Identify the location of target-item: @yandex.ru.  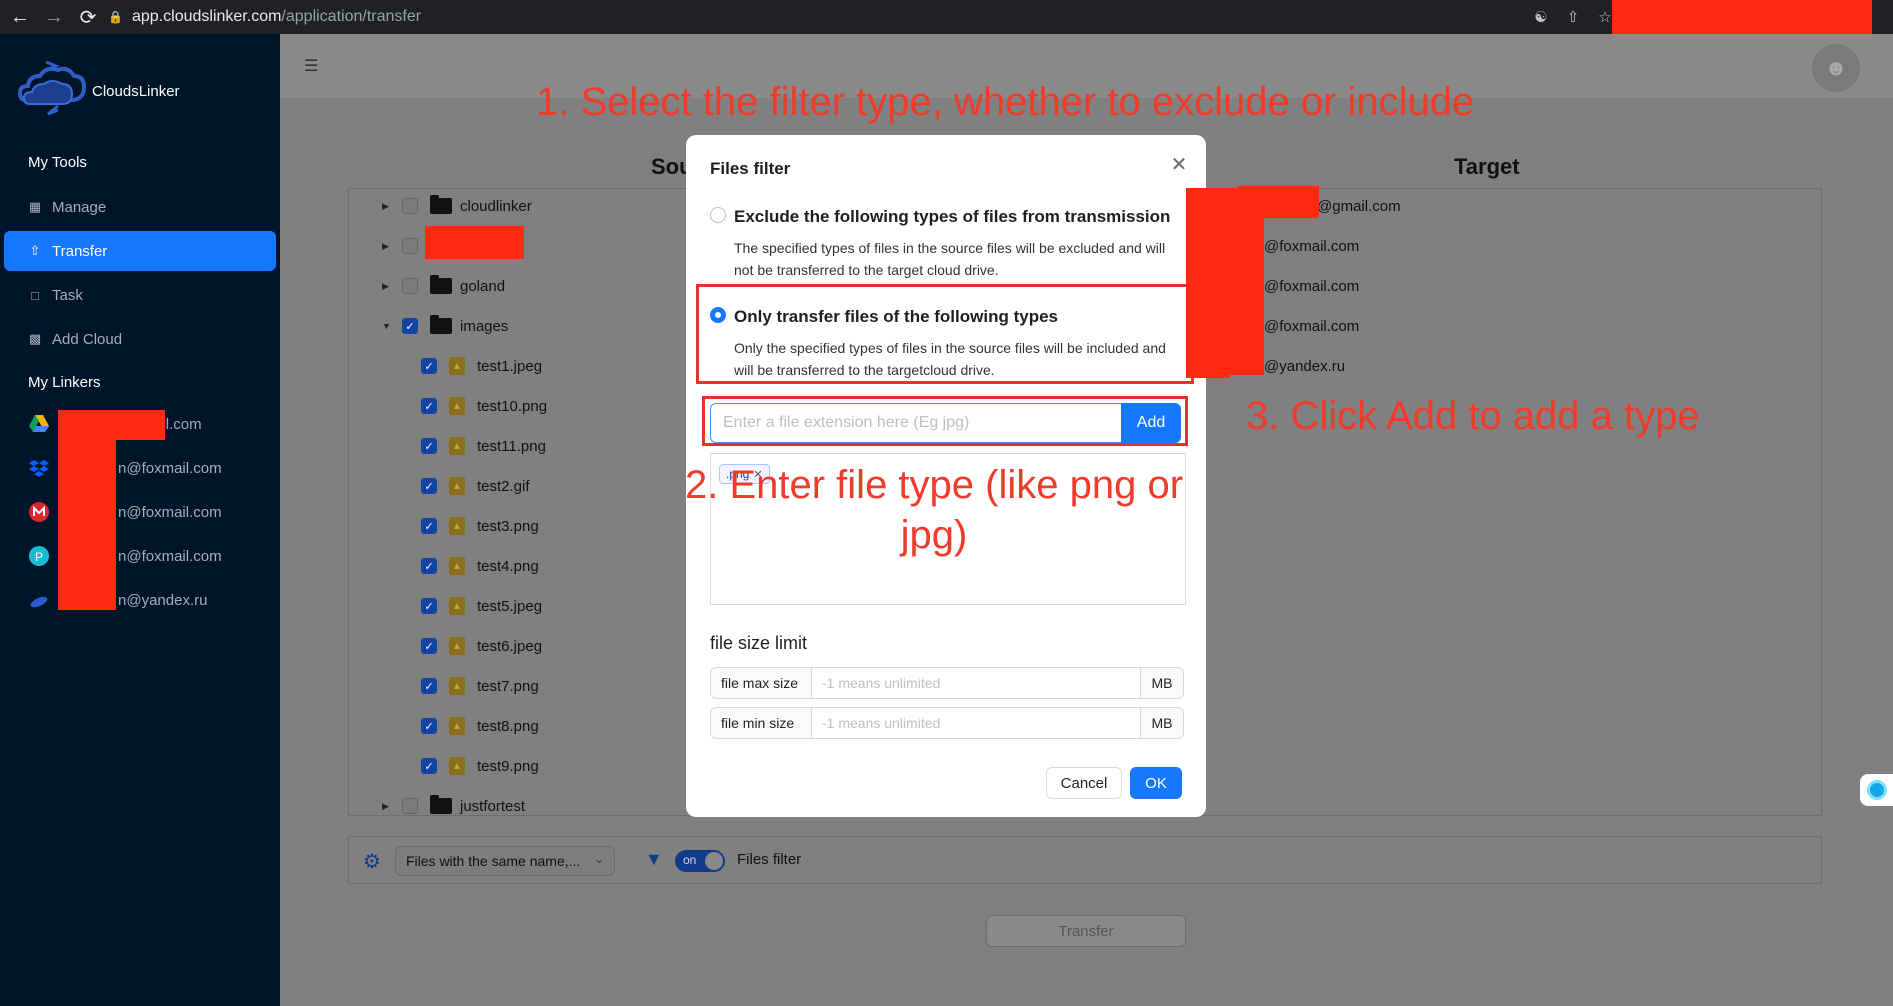
(1304, 366).